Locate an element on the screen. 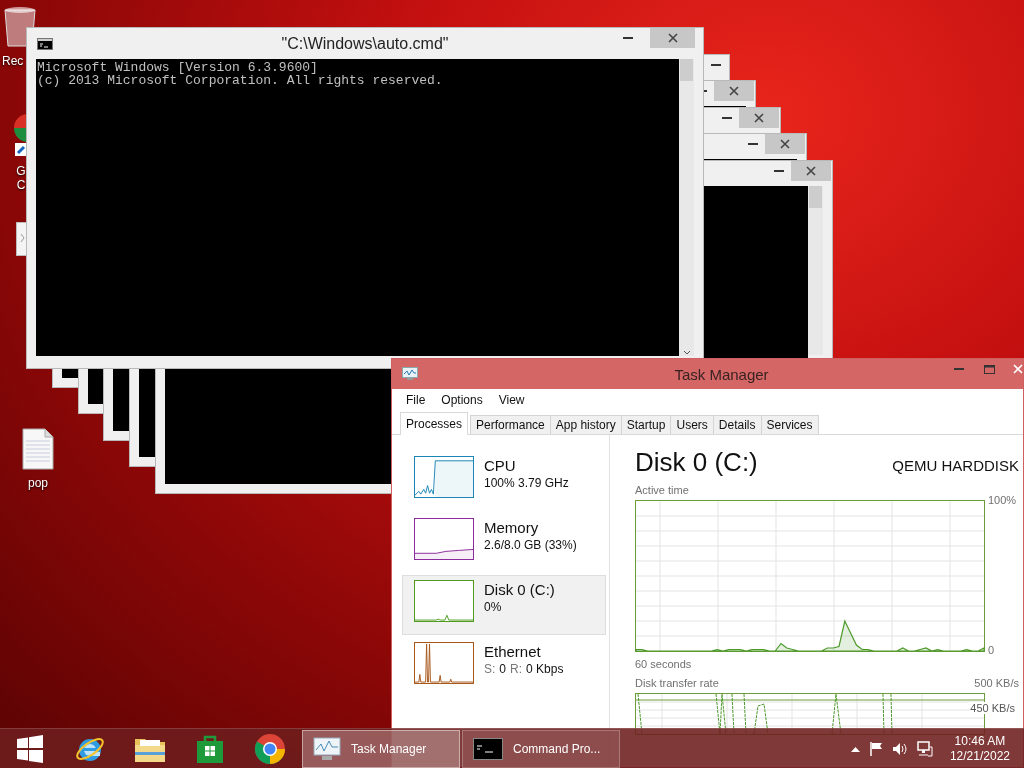 The width and height of the screenshot is (1024, 768). stat-value: 0 is located at coordinates (503, 669).